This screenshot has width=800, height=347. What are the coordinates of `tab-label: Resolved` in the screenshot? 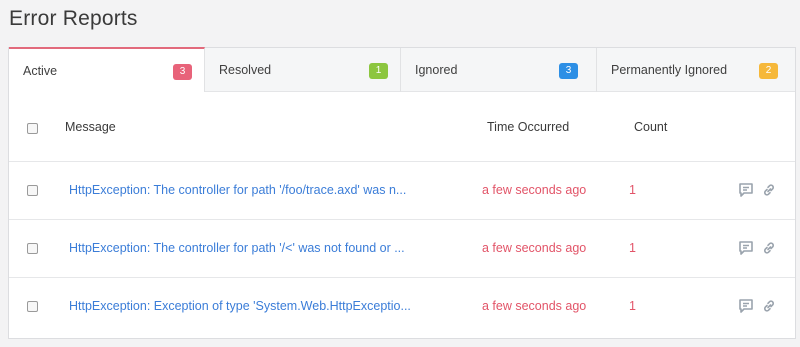 It's located at (245, 70).